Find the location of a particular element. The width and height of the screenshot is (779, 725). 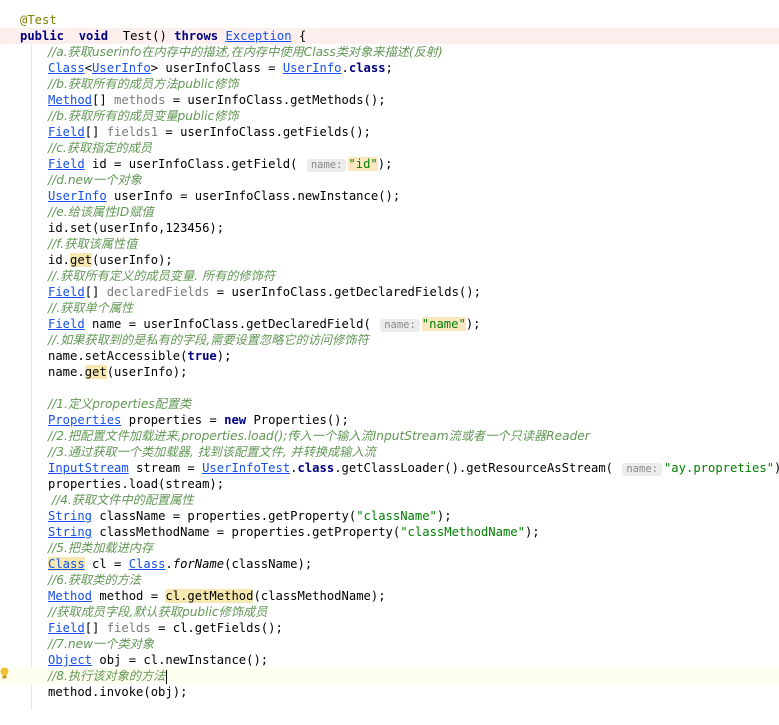

code-token: declaredFields is located at coordinates (158, 292).